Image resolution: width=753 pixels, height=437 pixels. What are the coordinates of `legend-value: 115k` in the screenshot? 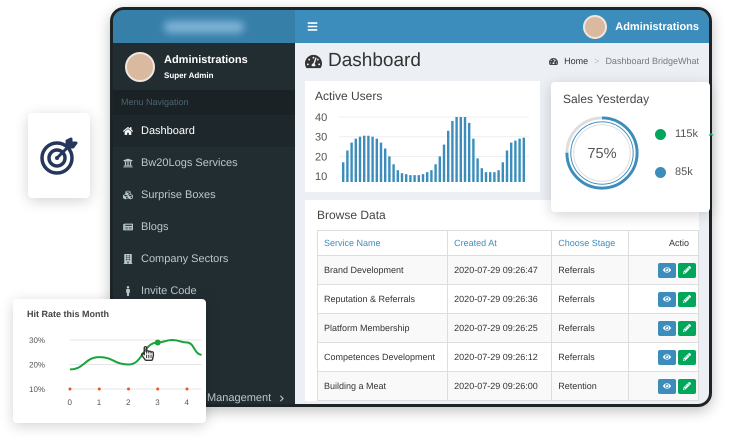 It's located at (686, 134).